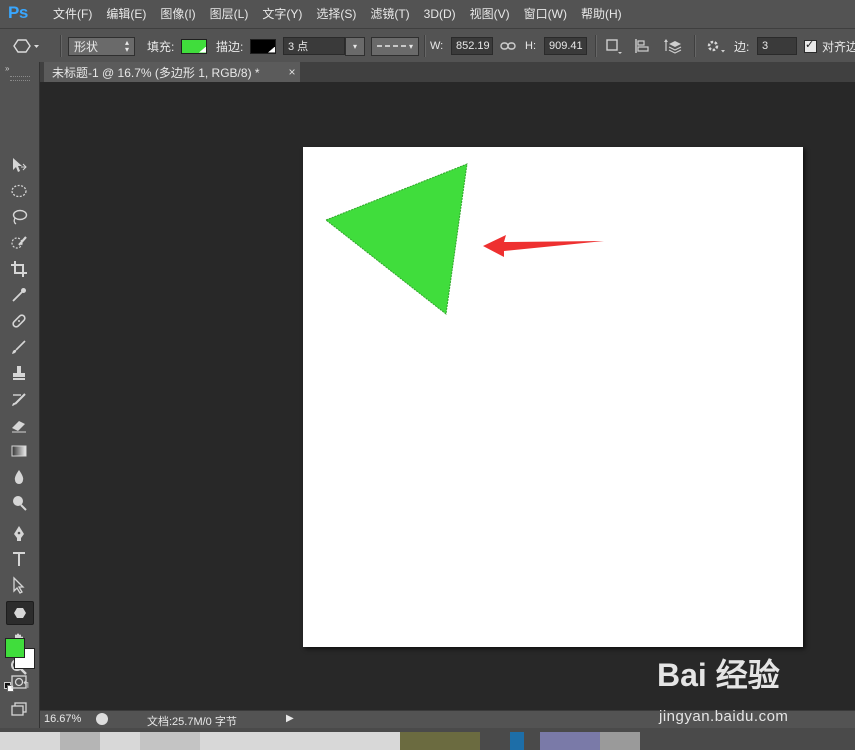  Describe the element at coordinates (355, 46) in the screenshot. I see `stroke-width-dropdown: ▾` at that location.